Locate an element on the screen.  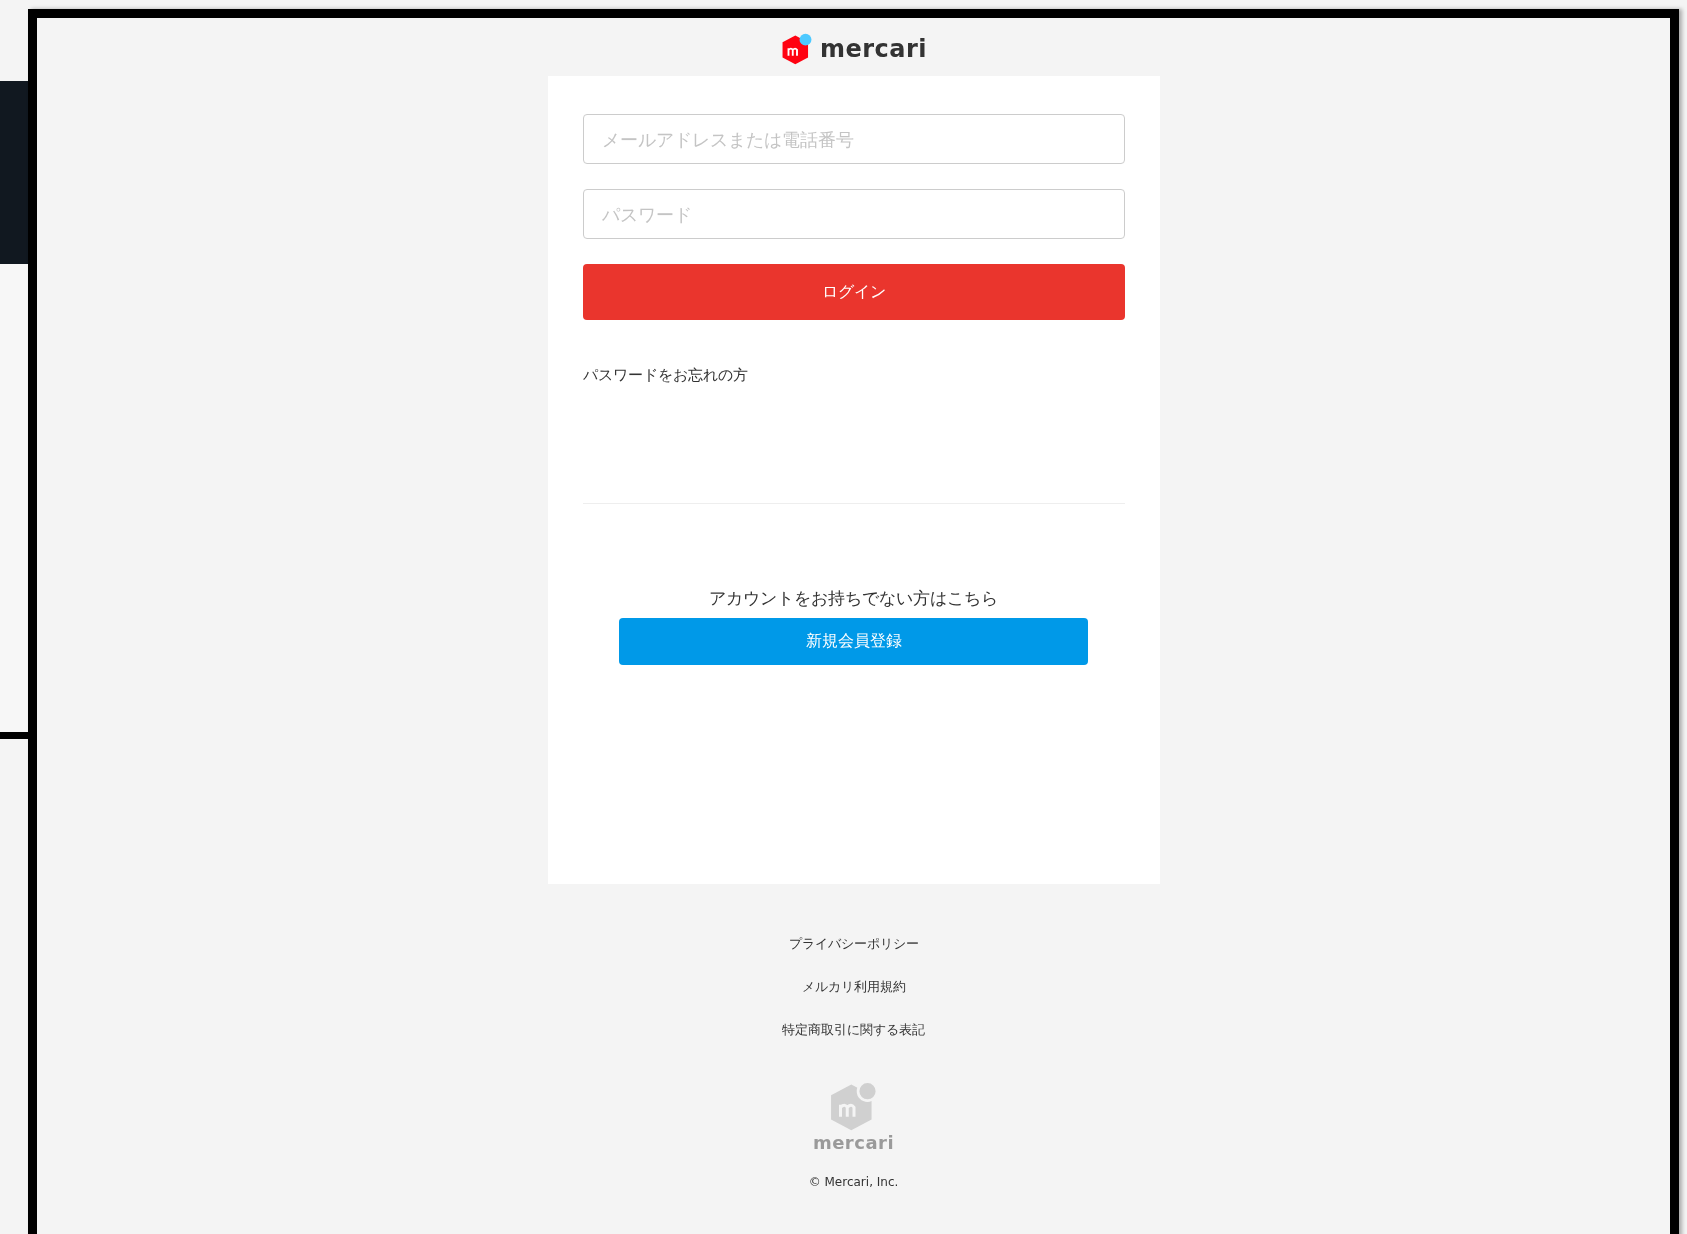
footer-link: 特定商取引に関する表記 is located at coordinates (853, 1029).